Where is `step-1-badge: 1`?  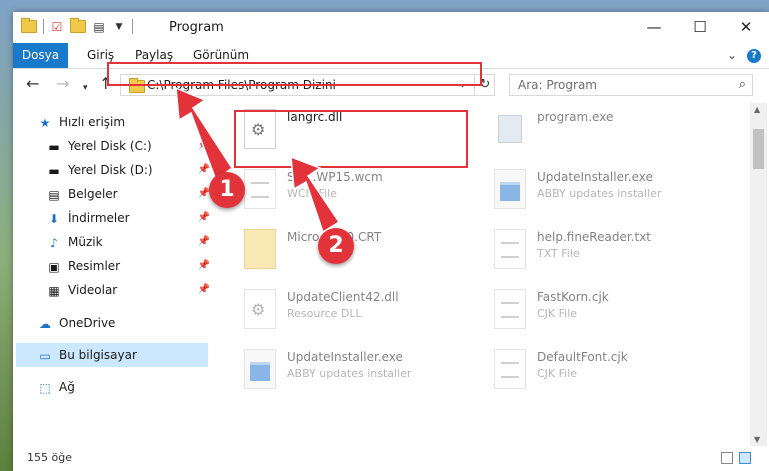
step-1-badge: 1 is located at coordinates (227, 190).